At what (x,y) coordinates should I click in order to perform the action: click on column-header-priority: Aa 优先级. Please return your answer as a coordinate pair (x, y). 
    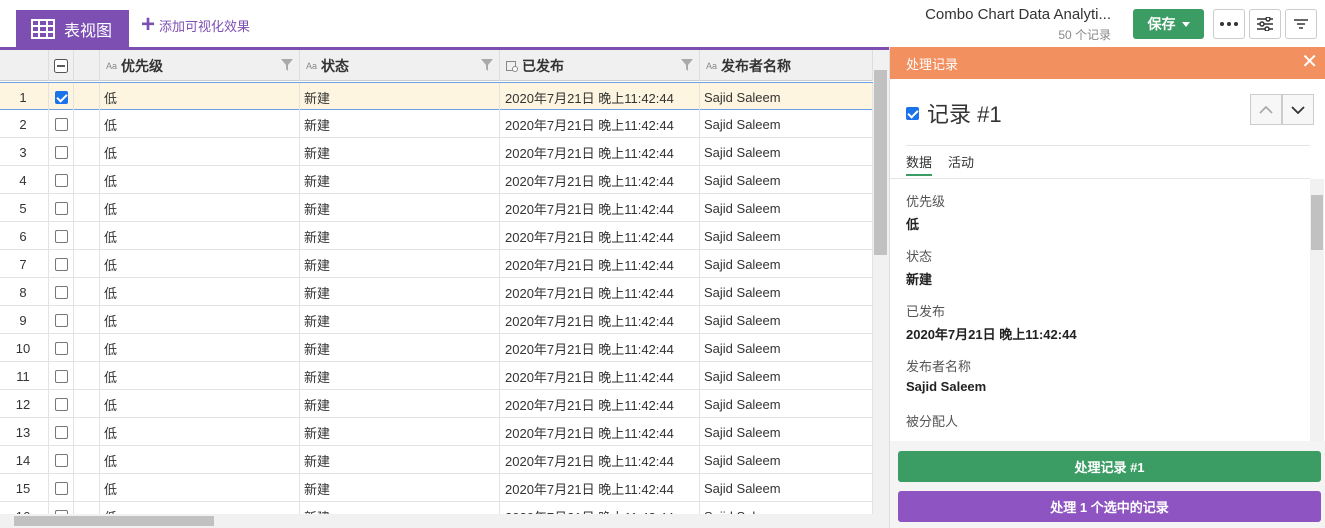
    Looking at the image, I should click on (200, 65).